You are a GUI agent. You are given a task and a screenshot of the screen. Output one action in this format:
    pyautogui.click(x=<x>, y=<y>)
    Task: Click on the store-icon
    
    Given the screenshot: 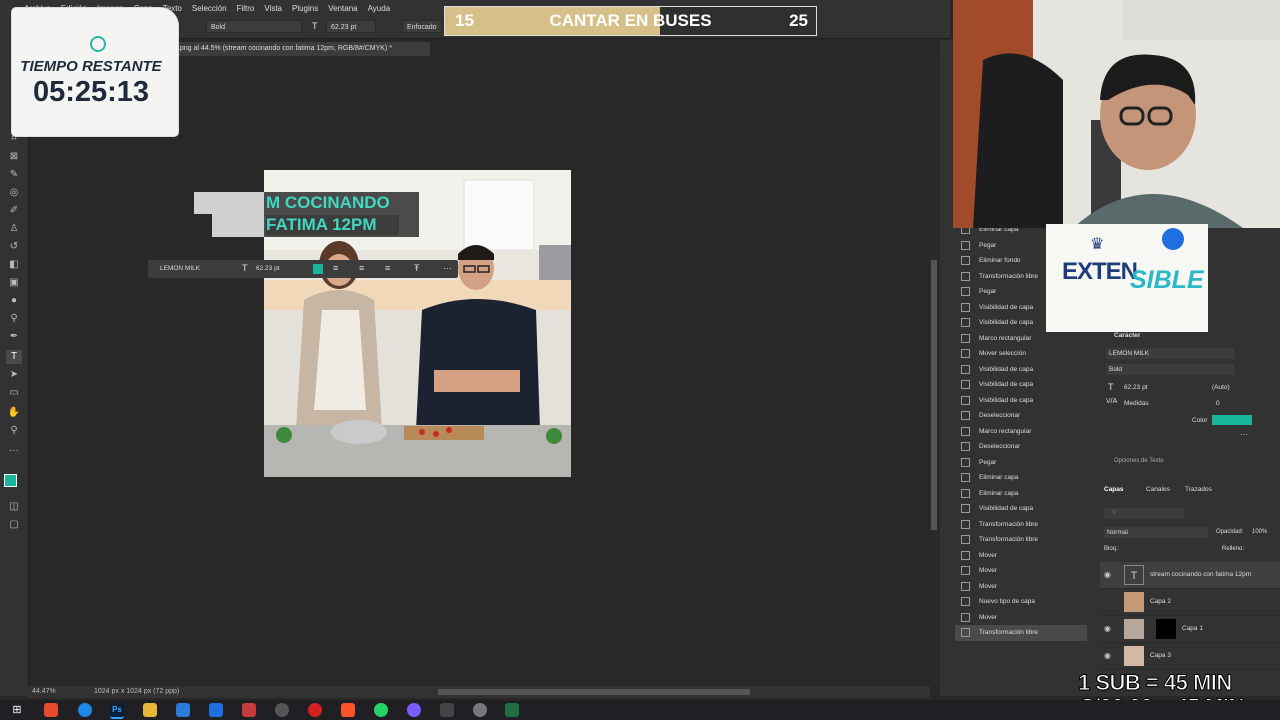 What is the action you would take?
    pyautogui.click(x=183, y=710)
    